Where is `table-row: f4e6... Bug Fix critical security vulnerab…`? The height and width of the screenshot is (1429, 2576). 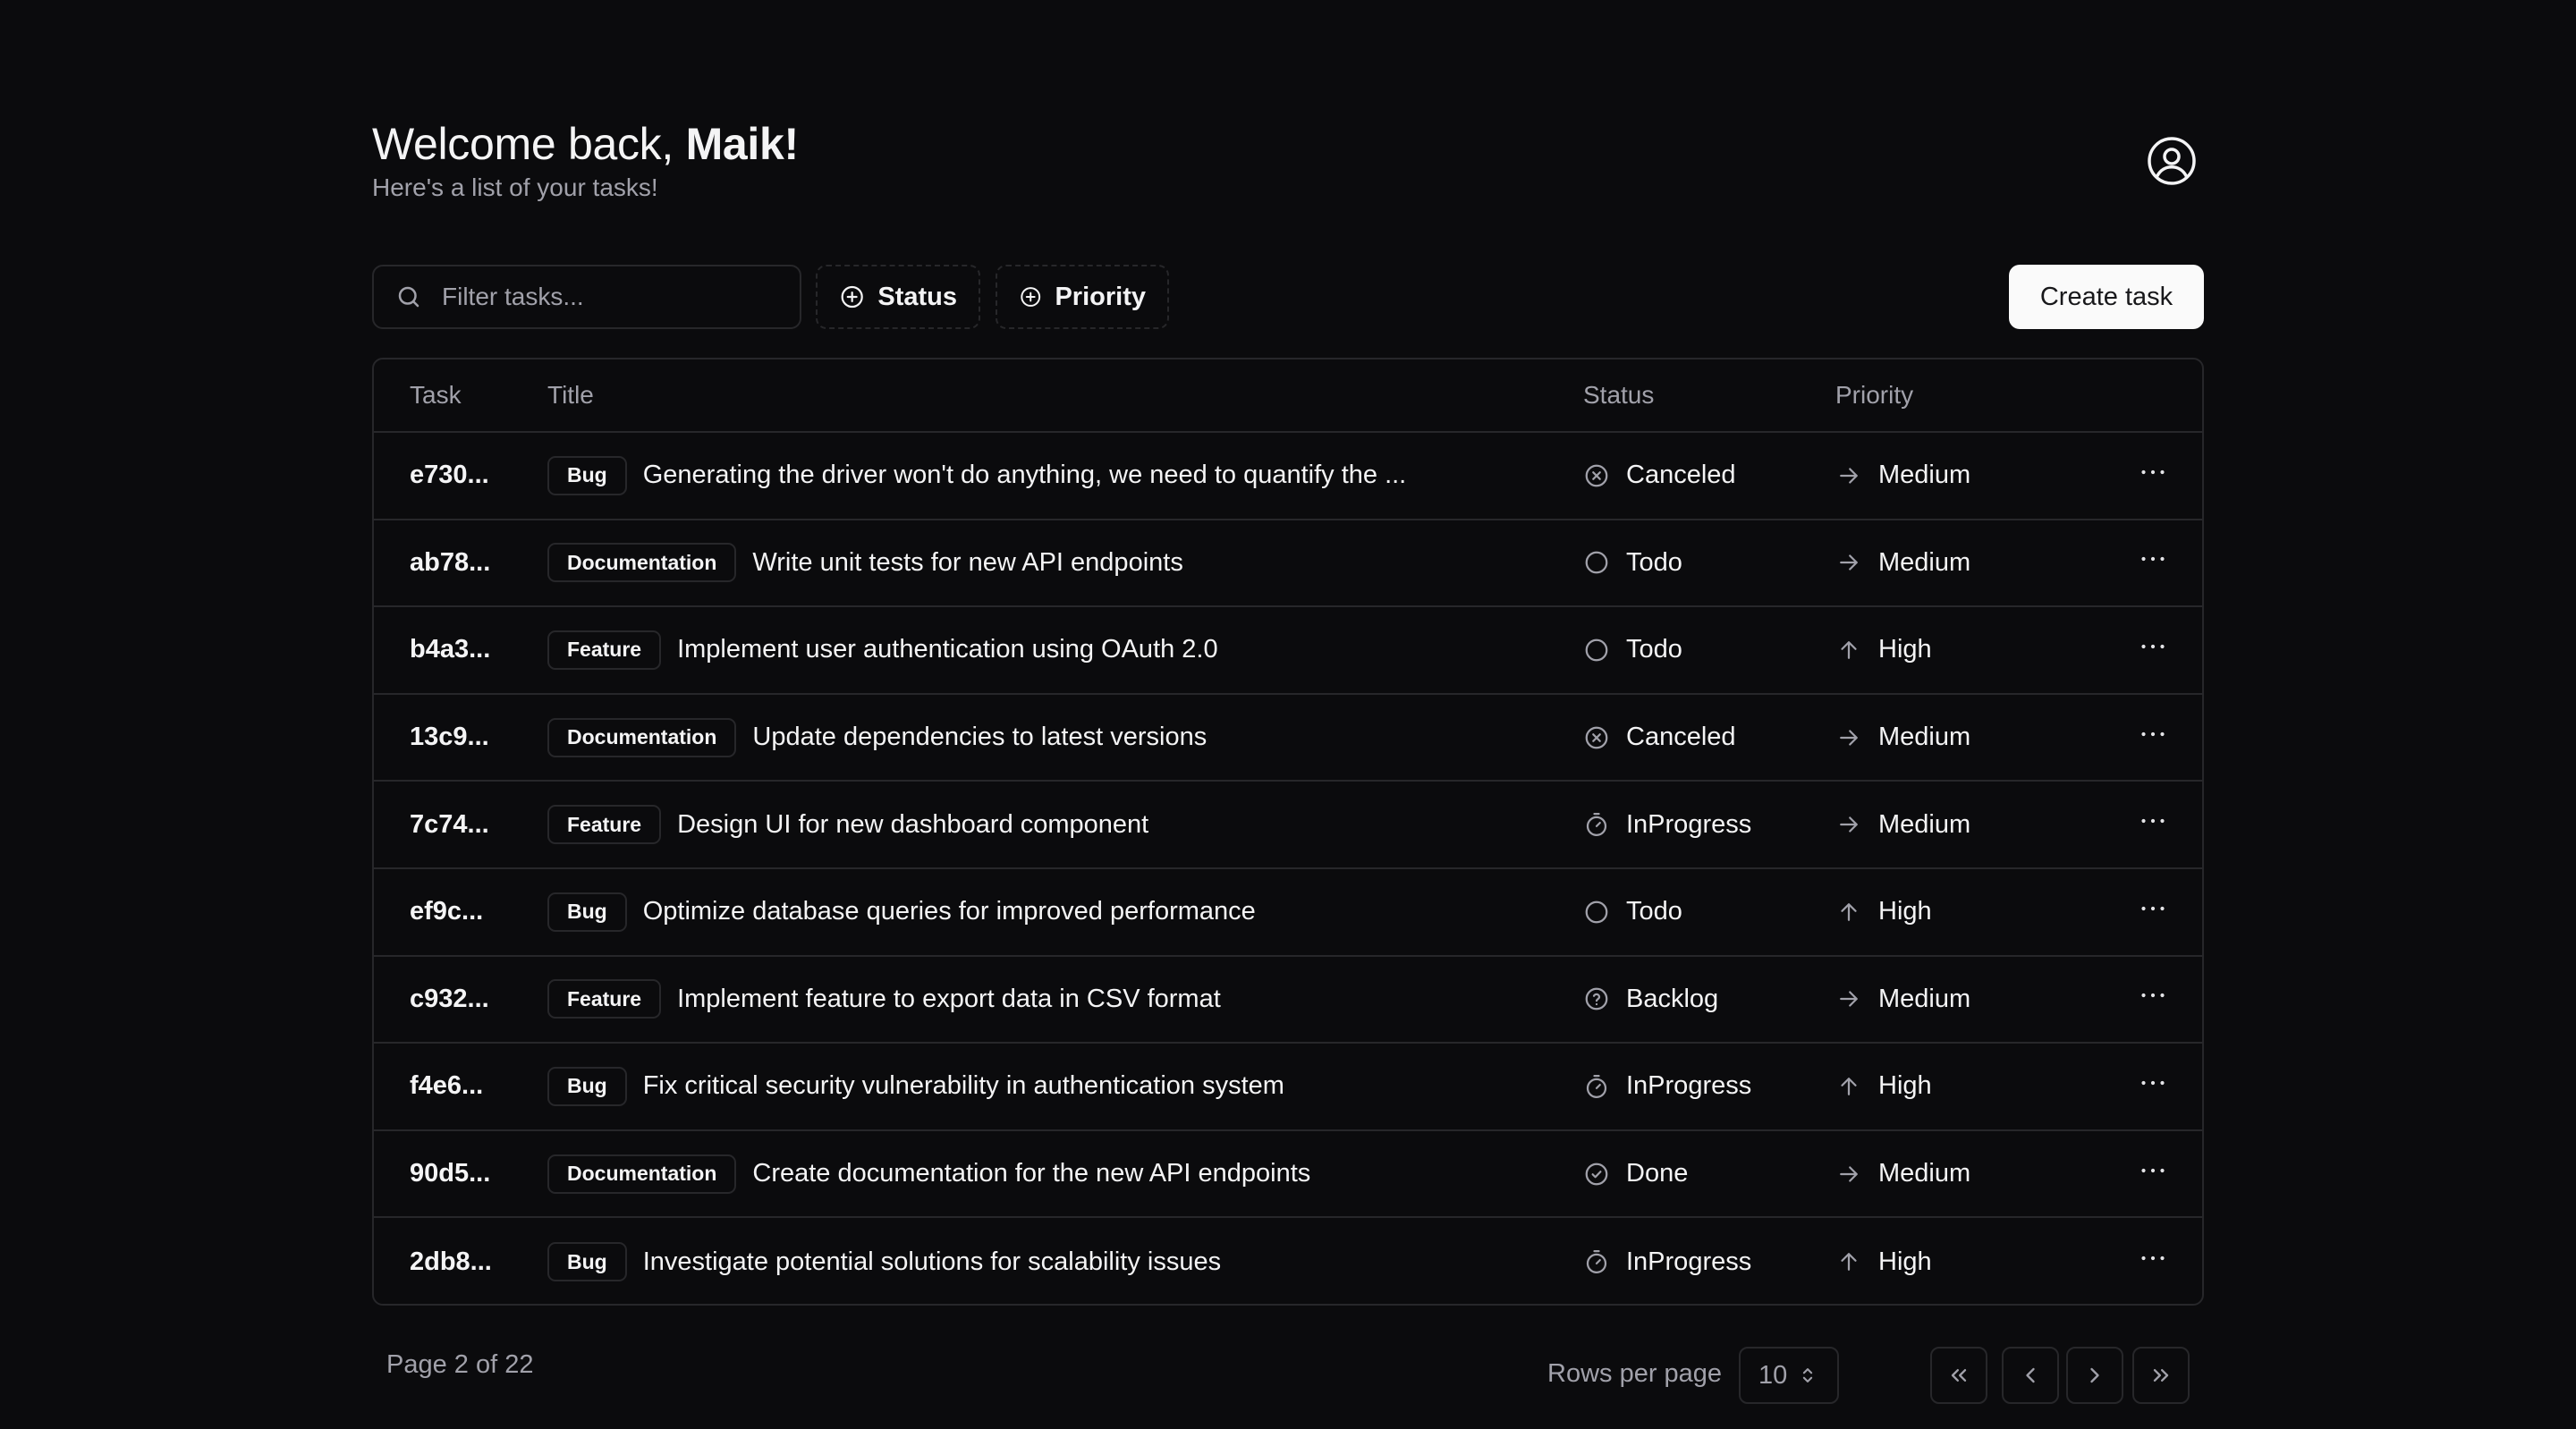 table-row: f4e6... Bug Fix critical security vulnerab… is located at coordinates (1288, 1087).